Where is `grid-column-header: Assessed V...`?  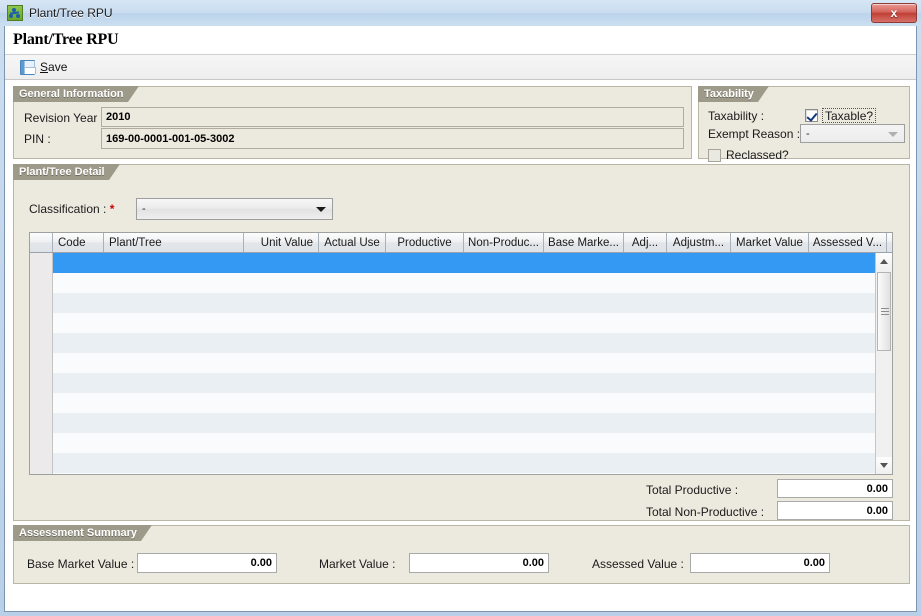
grid-column-header: Assessed V... is located at coordinates (848, 242).